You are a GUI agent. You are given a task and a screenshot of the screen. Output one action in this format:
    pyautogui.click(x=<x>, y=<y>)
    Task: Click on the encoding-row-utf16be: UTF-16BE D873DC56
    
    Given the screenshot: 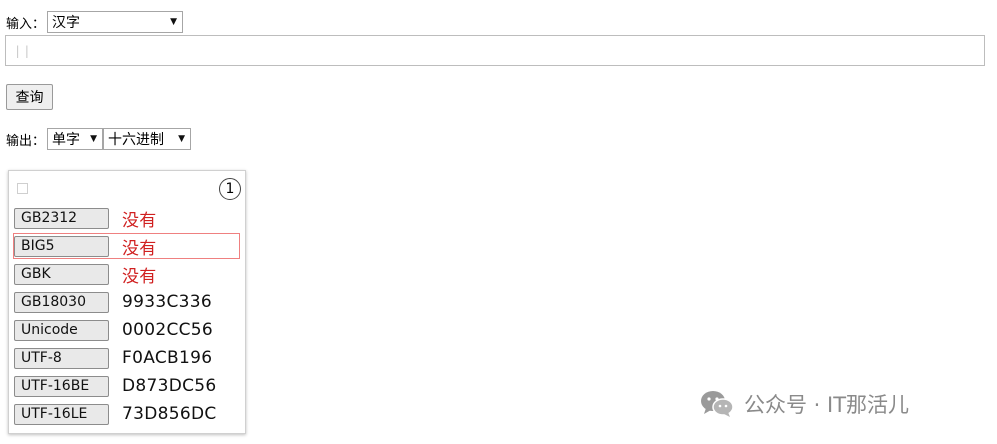 What is the action you would take?
    pyautogui.click(x=115, y=386)
    